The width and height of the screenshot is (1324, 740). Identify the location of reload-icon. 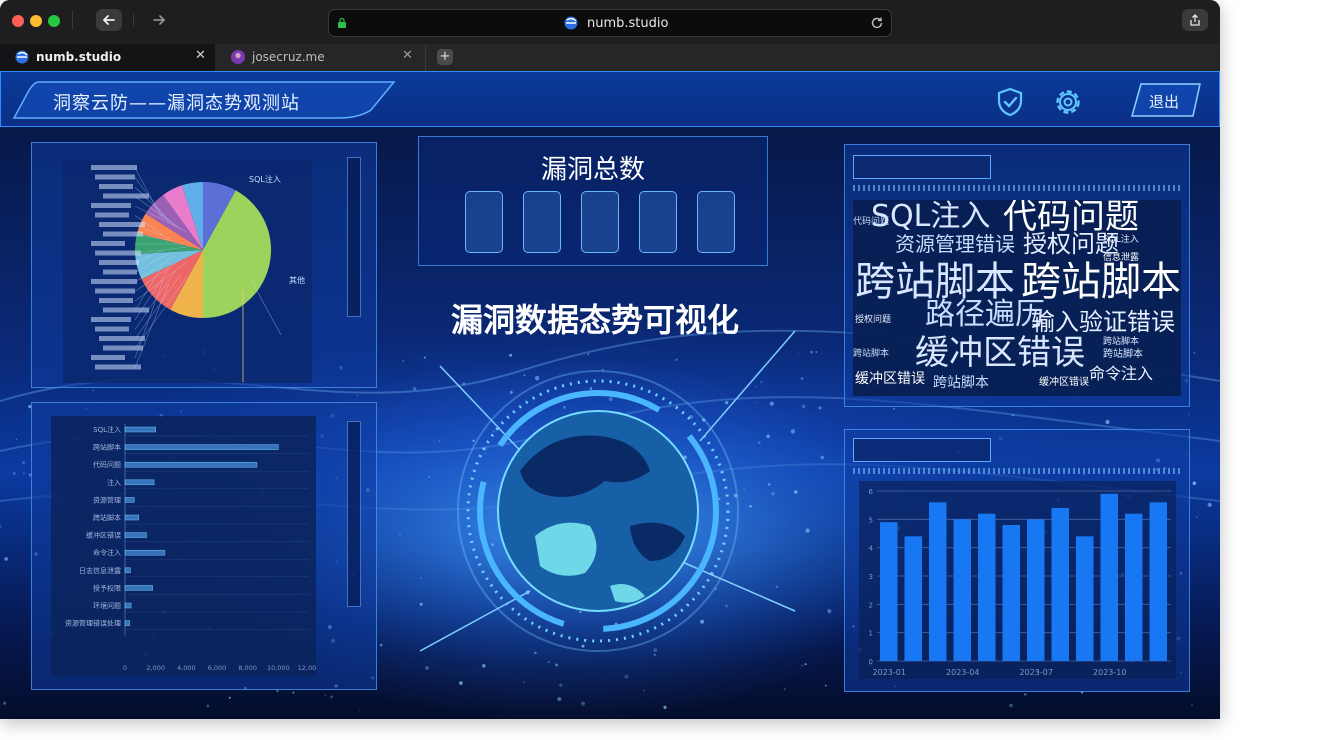
(877, 23).